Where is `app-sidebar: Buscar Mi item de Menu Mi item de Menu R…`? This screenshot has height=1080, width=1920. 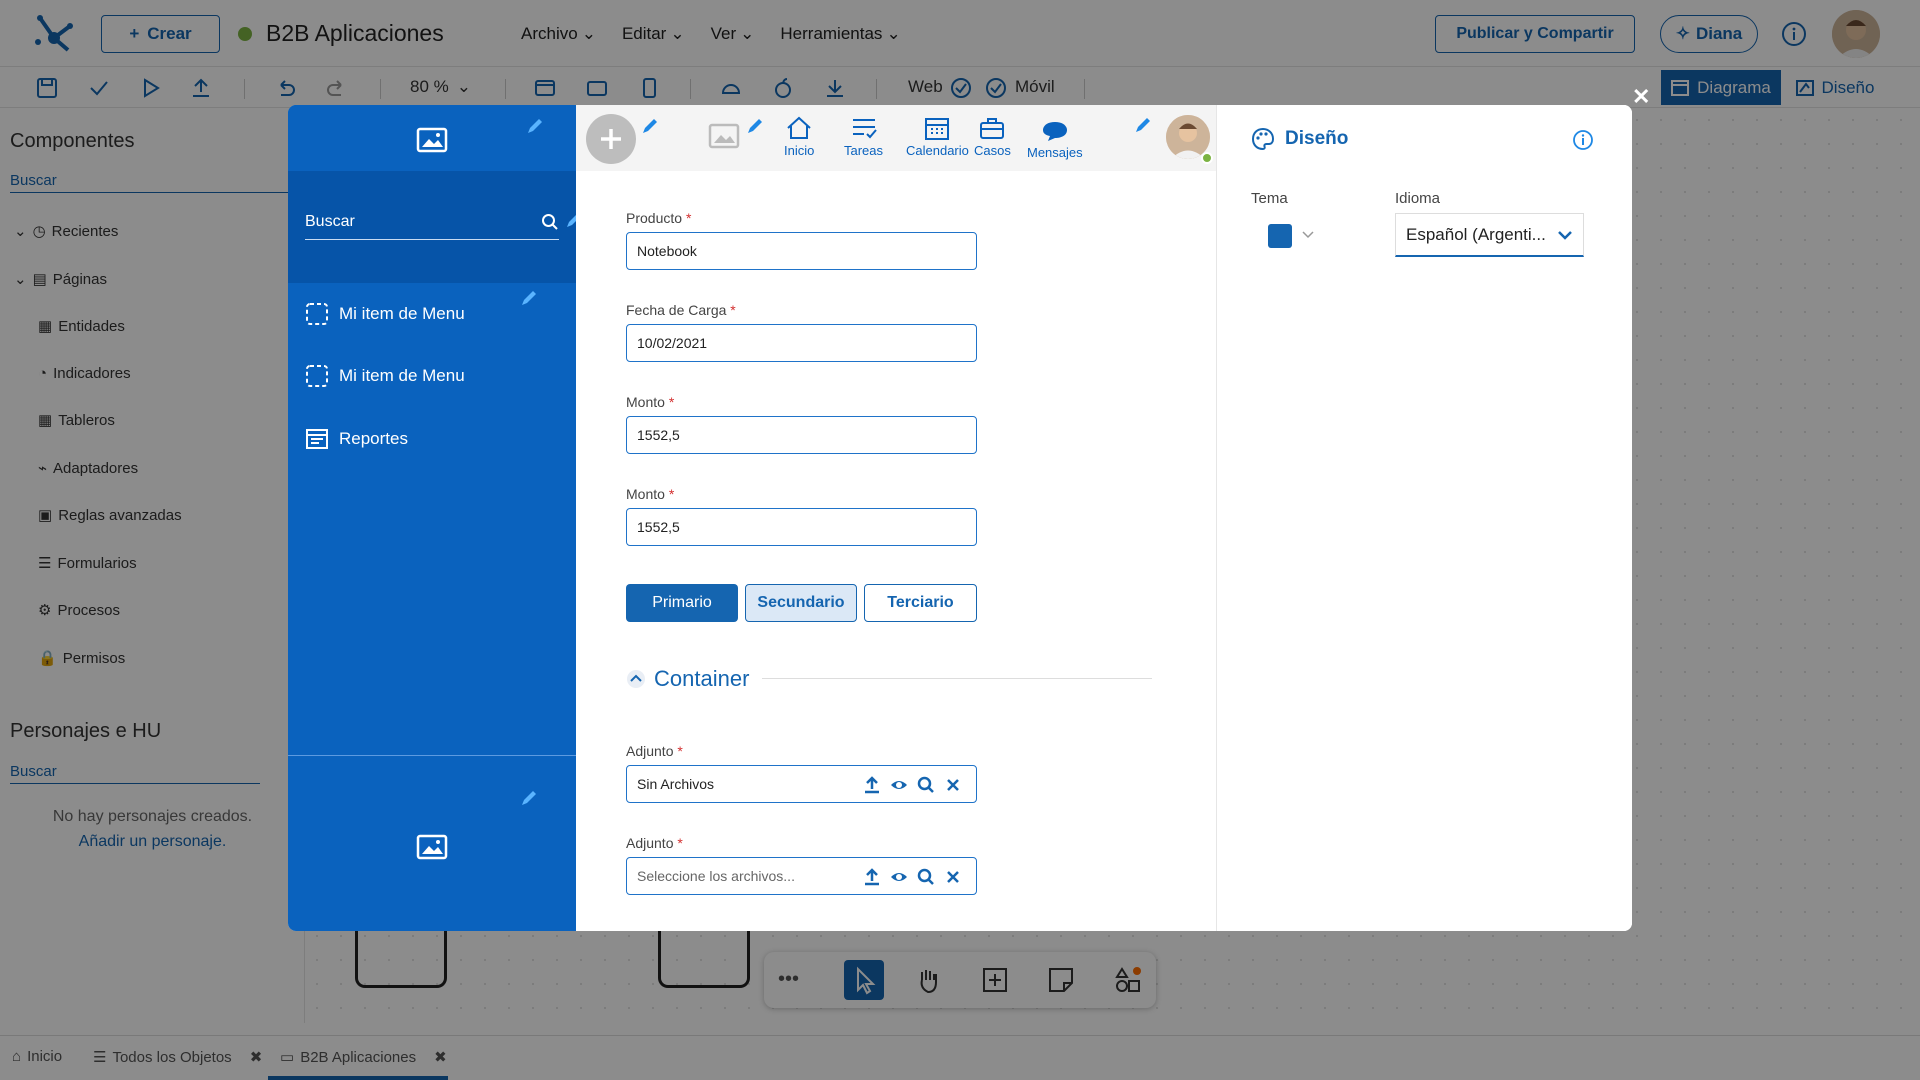
app-sidebar: Buscar Mi item de Menu Mi item de Menu R… is located at coordinates (434, 518).